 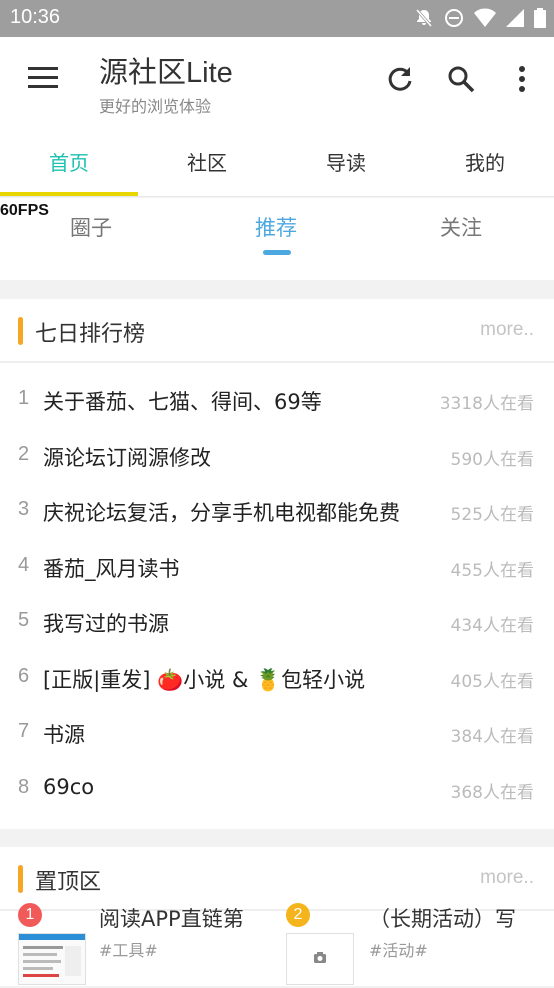 I want to click on list-item: 7 书源 384人在看, so click(x=277, y=734).